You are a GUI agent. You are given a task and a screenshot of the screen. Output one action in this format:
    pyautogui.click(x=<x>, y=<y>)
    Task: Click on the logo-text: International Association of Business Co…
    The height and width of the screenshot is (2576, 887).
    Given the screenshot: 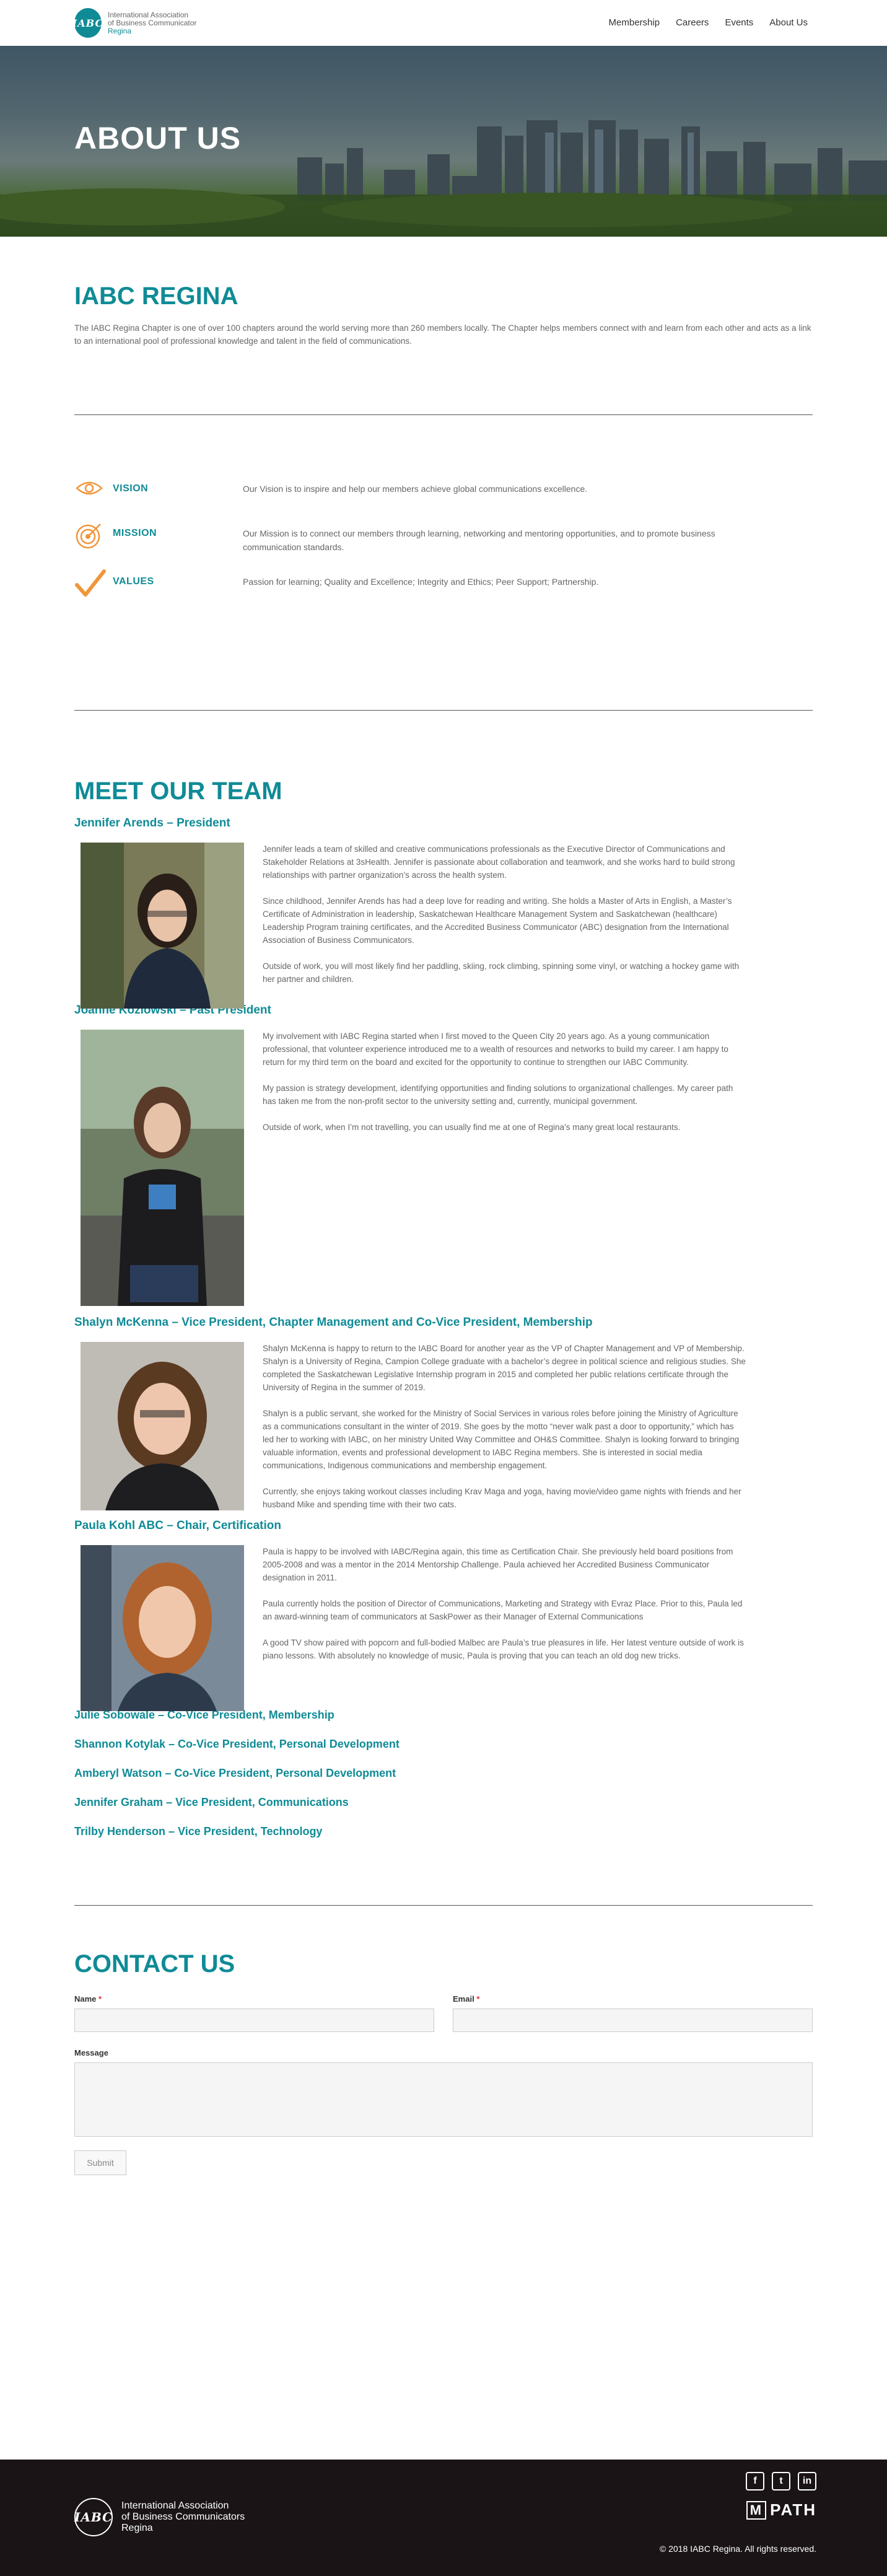 What is the action you would take?
    pyautogui.click(x=152, y=23)
    